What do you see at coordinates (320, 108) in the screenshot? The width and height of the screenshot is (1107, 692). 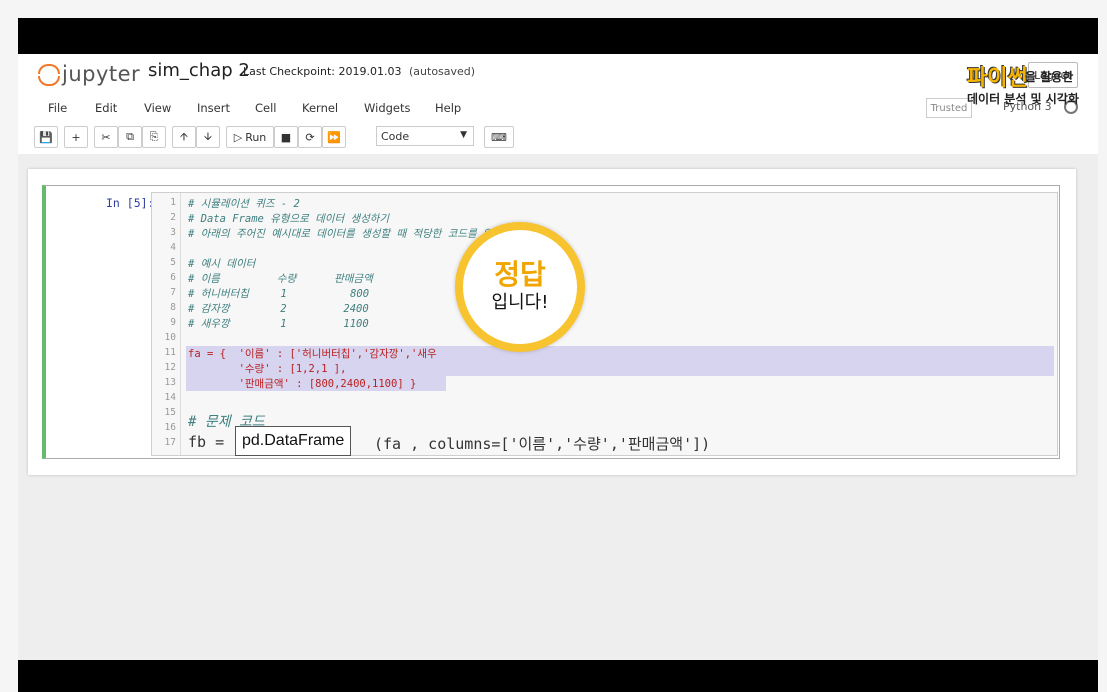 I see `menu-kernel: Kernel` at bounding box center [320, 108].